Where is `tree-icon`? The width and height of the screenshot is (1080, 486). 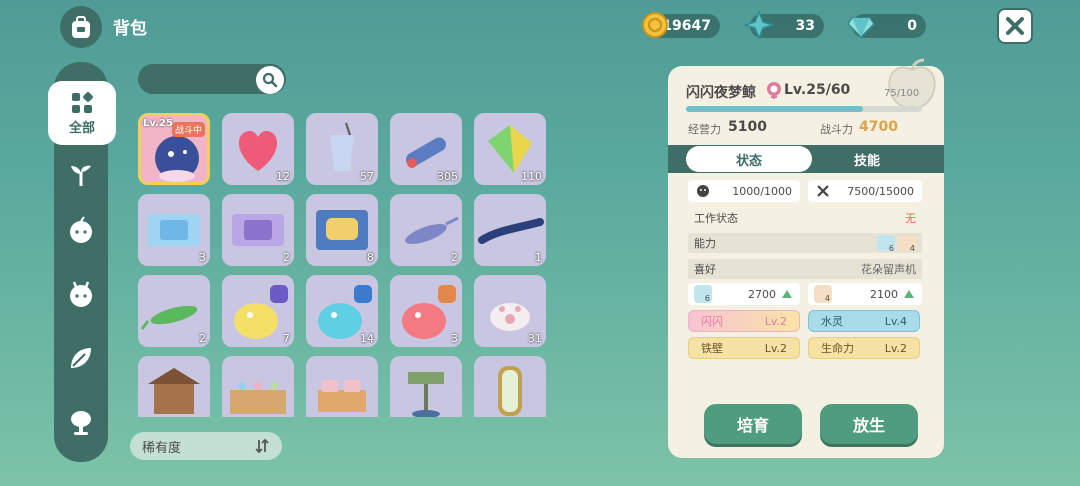 tree-icon is located at coordinates (81, 423).